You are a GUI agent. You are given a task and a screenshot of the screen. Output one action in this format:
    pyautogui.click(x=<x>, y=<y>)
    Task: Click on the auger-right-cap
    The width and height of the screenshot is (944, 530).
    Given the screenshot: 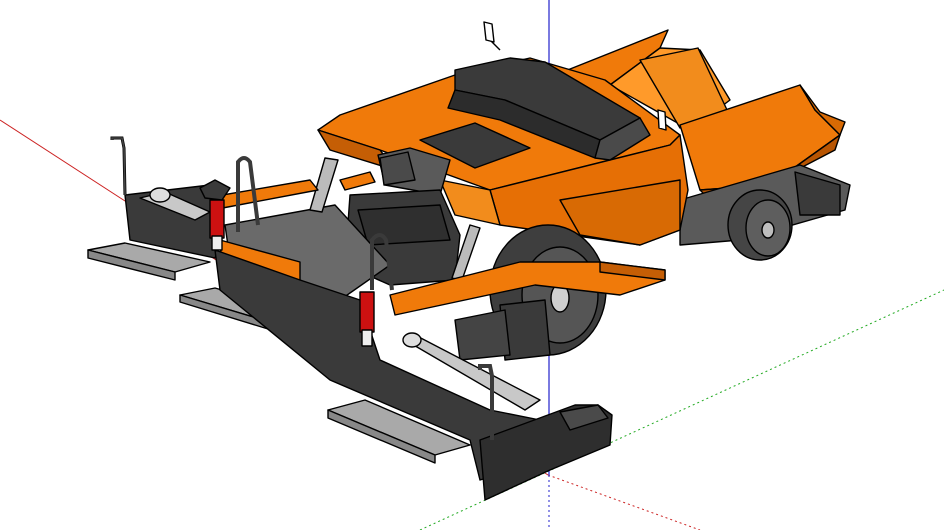 What is the action you would take?
    pyautogui.click(x=412, y=340)
    